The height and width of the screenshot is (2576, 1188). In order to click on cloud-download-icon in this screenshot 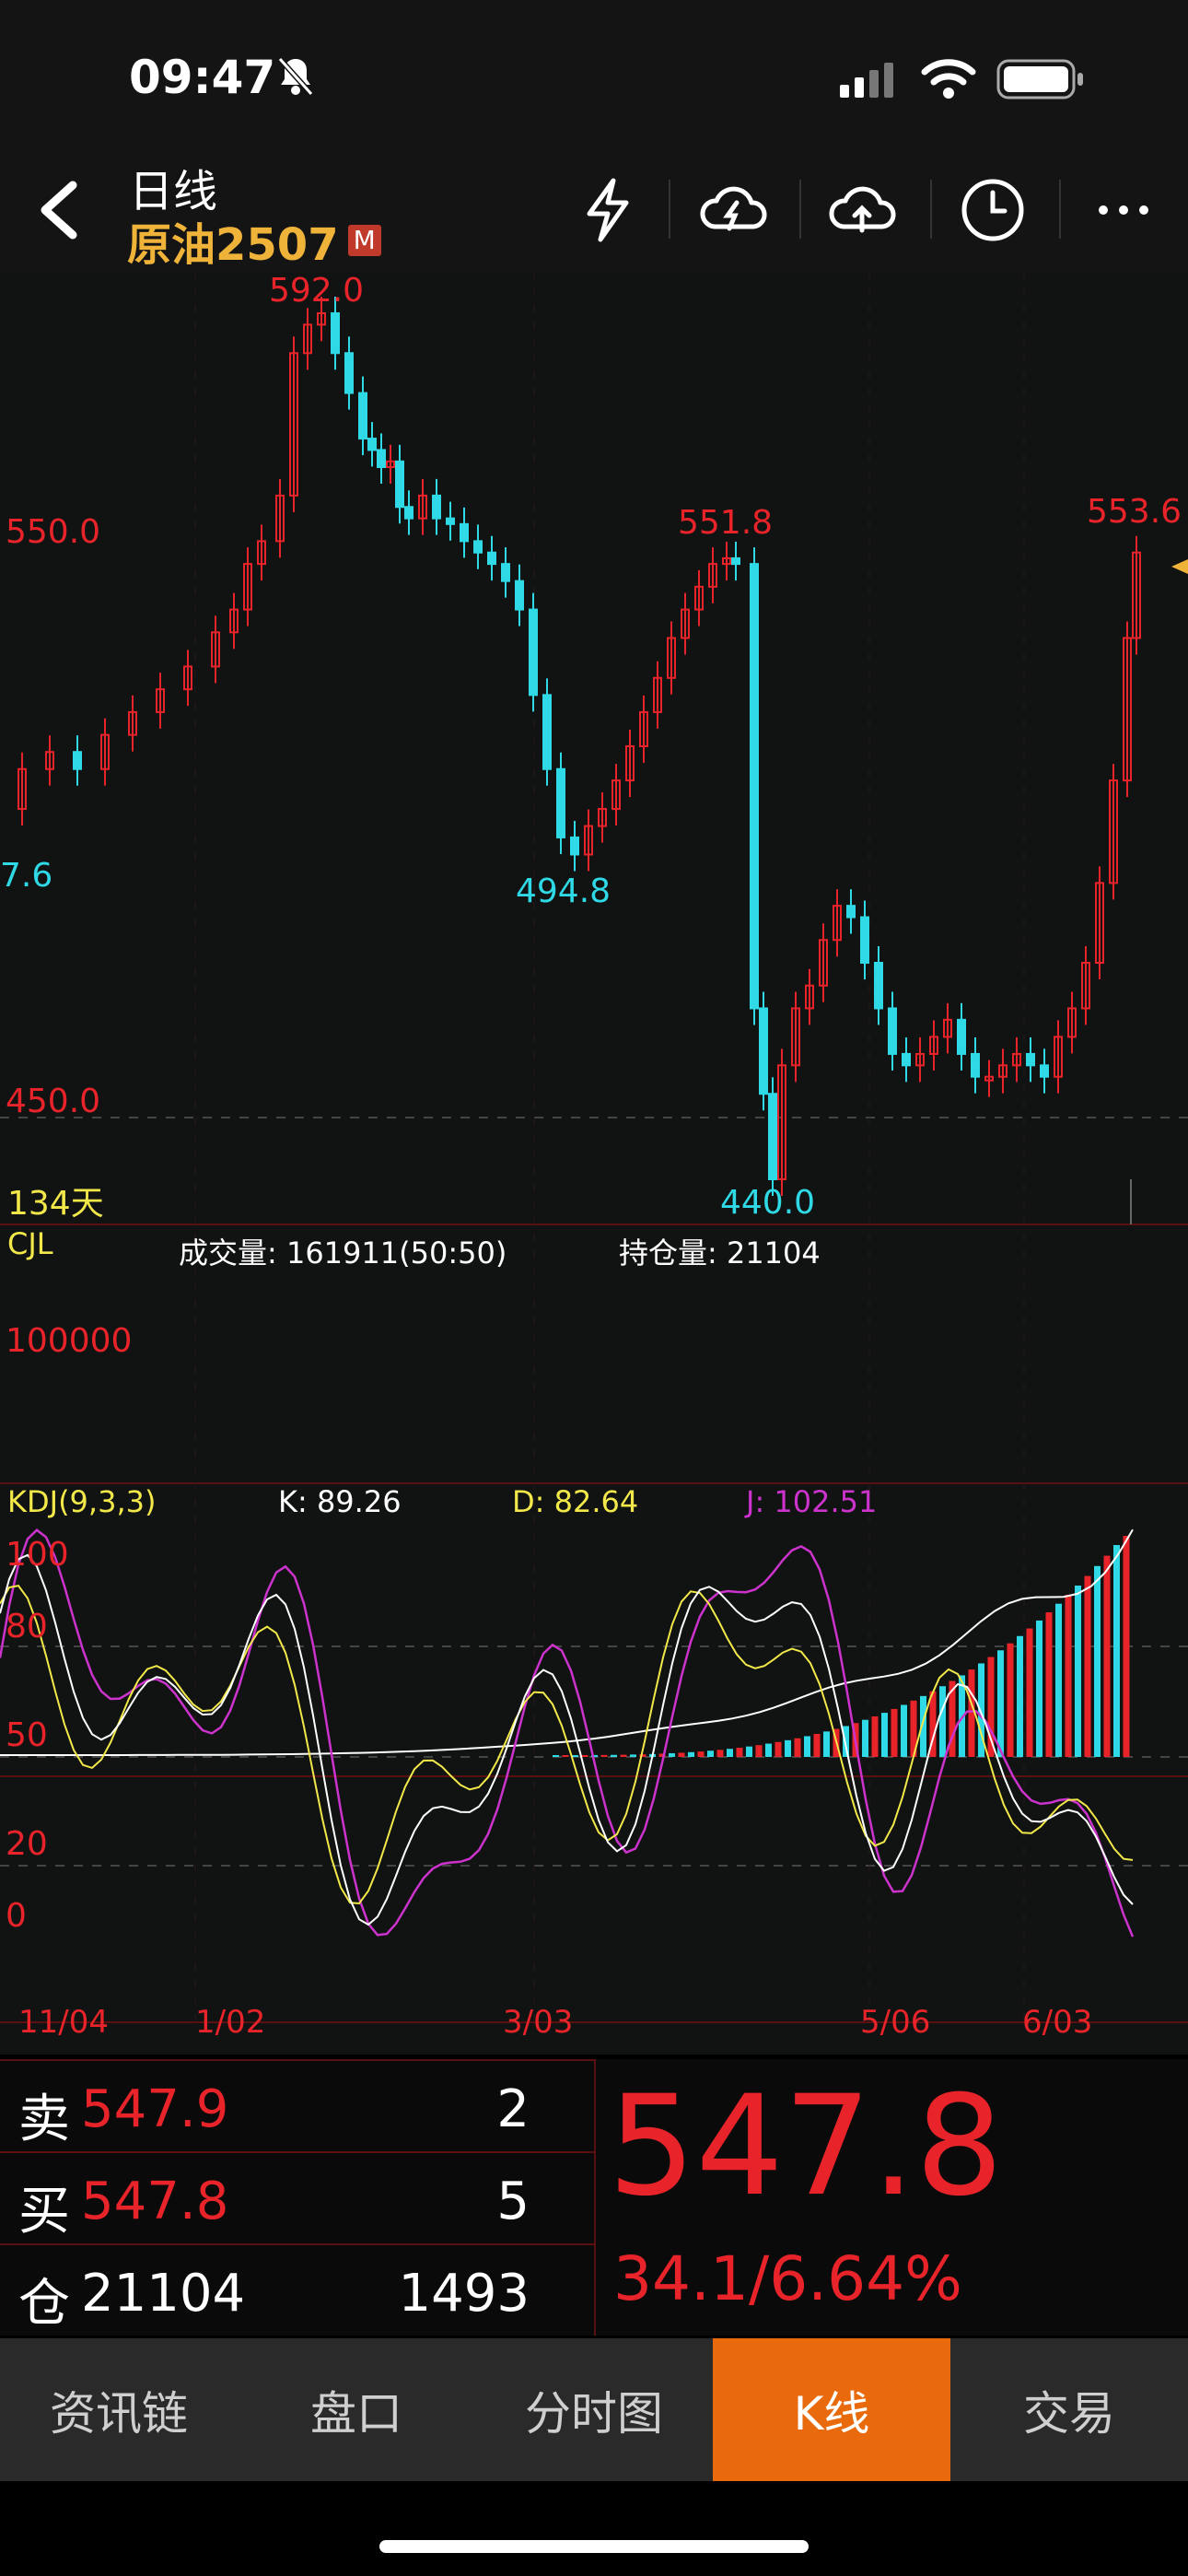, I will do `click(733, 208)`.